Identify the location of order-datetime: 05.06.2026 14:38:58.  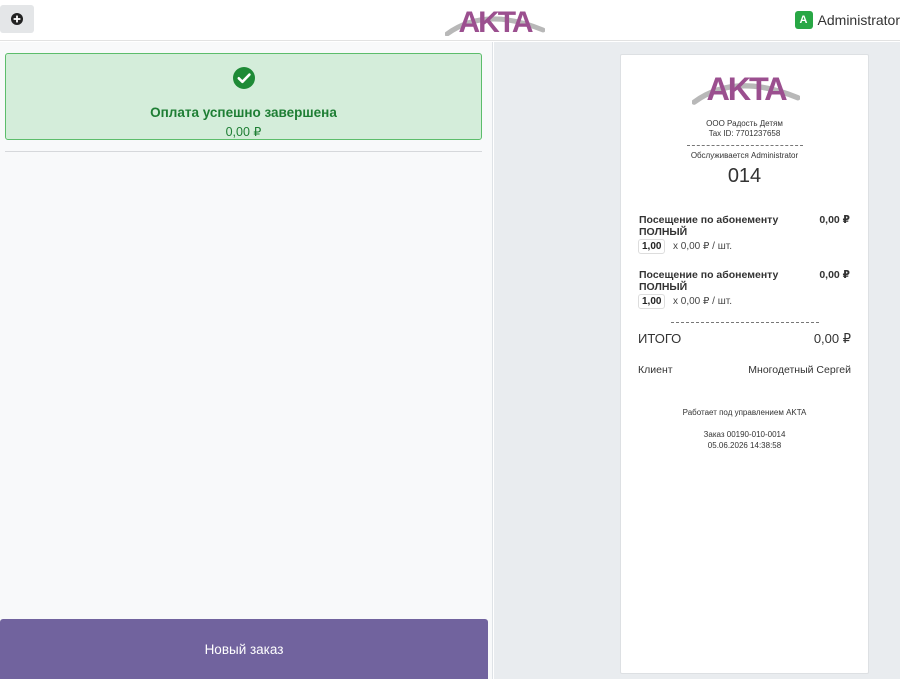
(744, 445).